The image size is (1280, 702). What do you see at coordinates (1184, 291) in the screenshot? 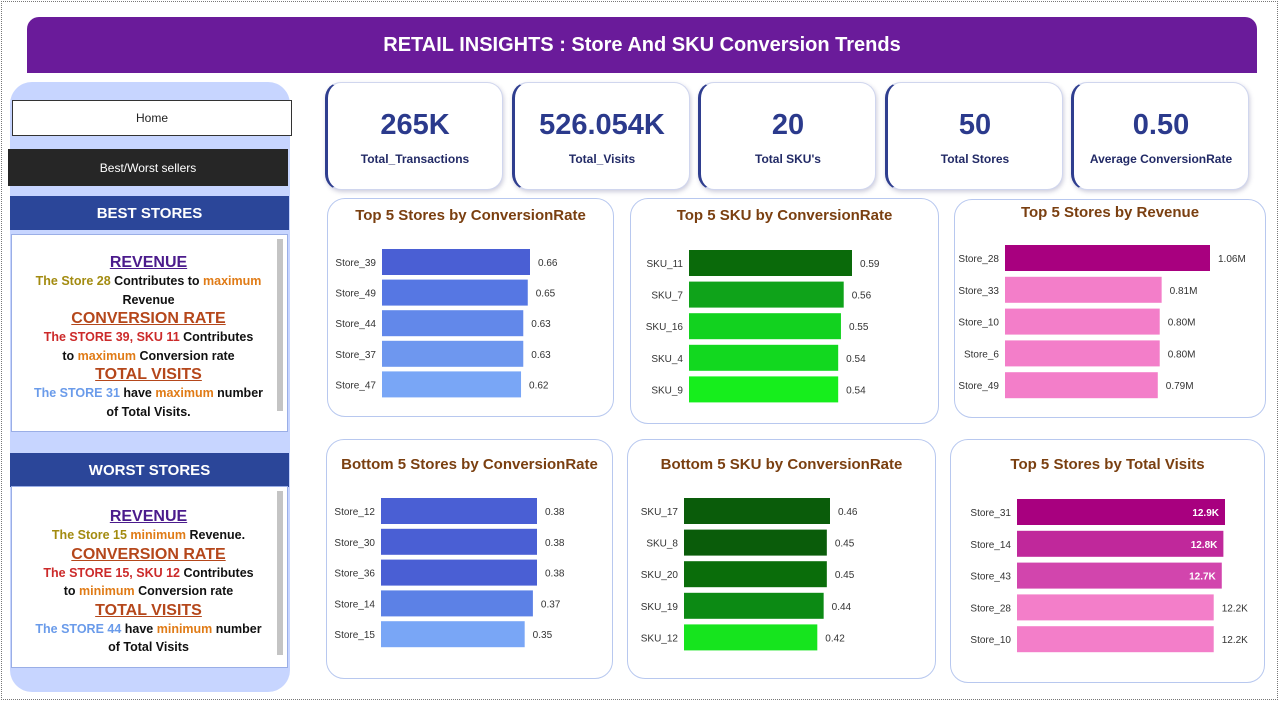
I see `data-label: 0.81M` at bounding box center [1184, 291].